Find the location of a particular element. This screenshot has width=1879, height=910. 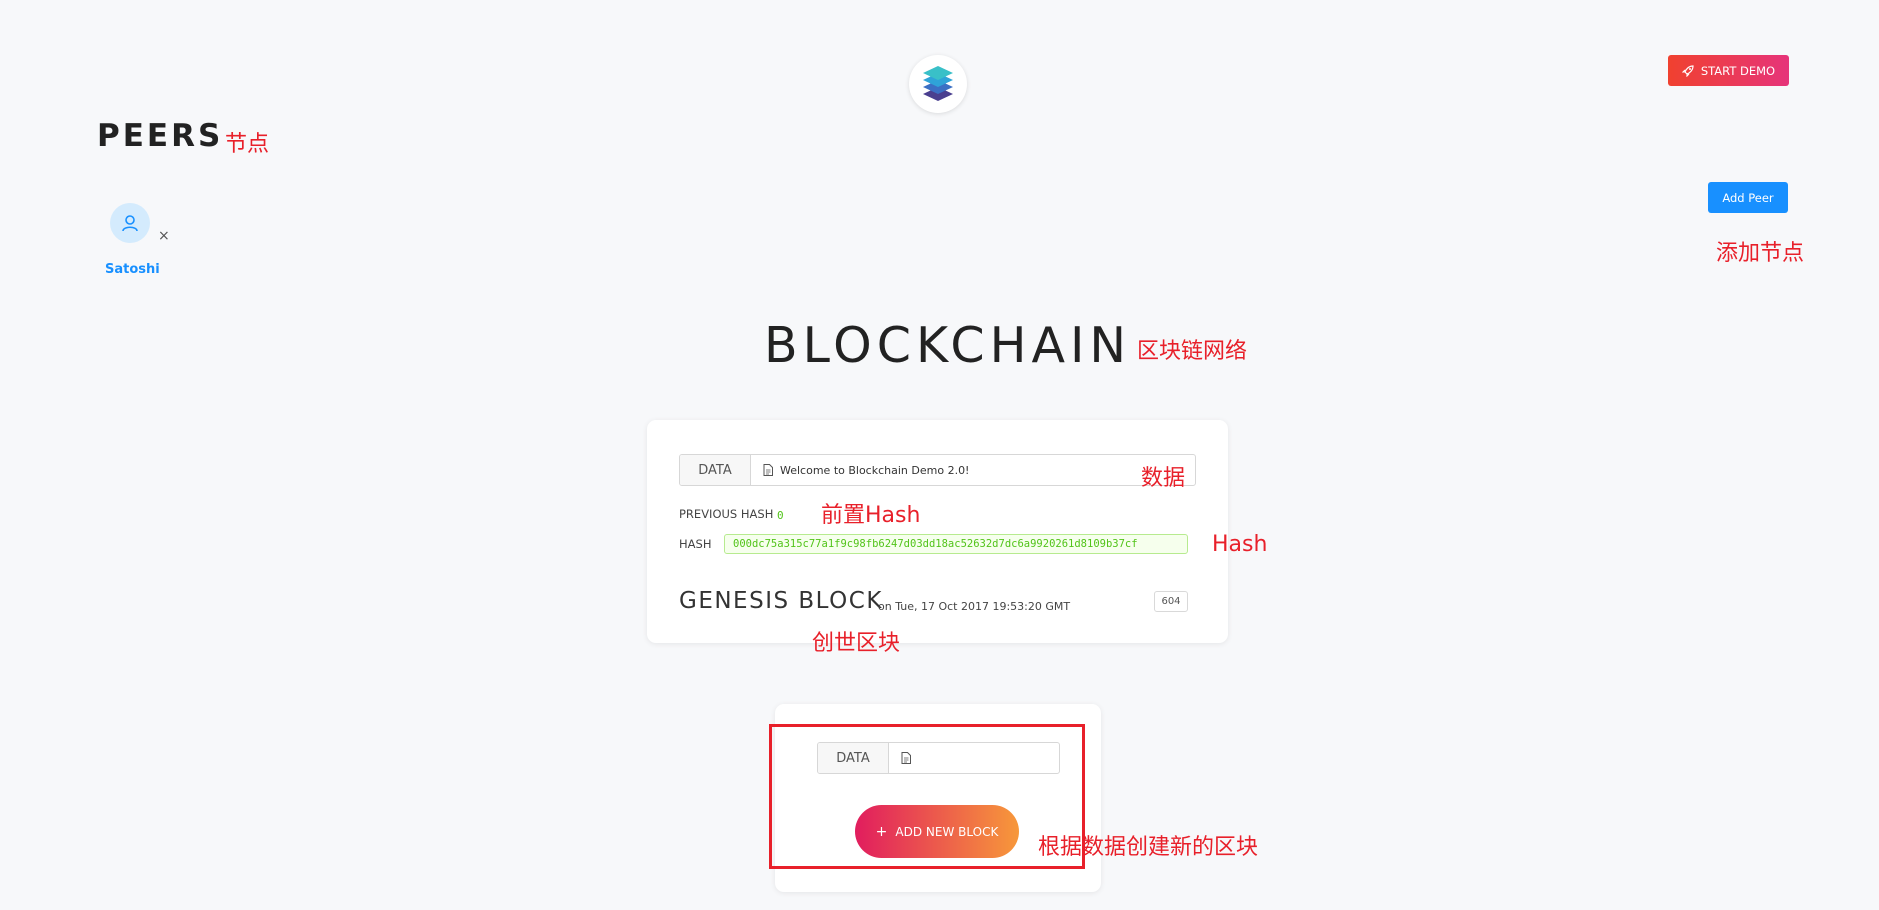

add-peer-annotation: 添加节点 is located at coordinates (1760, 253).